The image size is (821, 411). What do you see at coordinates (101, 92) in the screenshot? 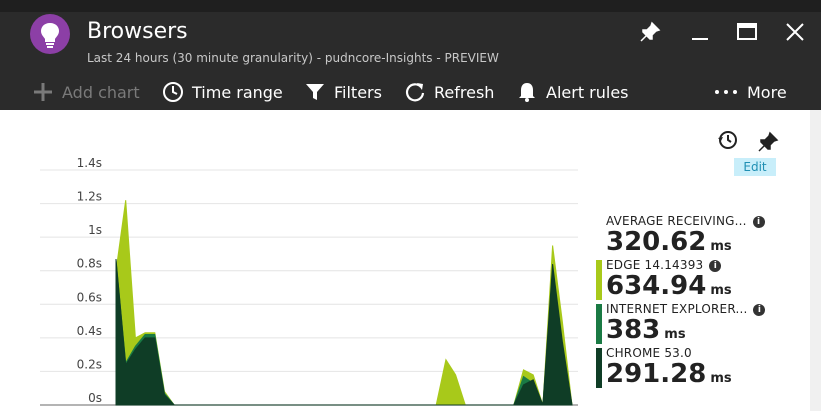
I see `add-chart-label: Add chart` at bounding box center [101, 92].